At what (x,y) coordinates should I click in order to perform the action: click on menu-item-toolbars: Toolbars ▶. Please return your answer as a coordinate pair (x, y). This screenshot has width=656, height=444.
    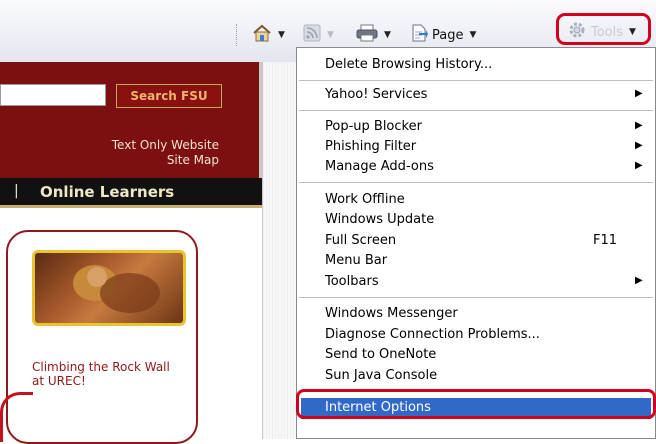
    Looking at the image, I should click on (476, 282).